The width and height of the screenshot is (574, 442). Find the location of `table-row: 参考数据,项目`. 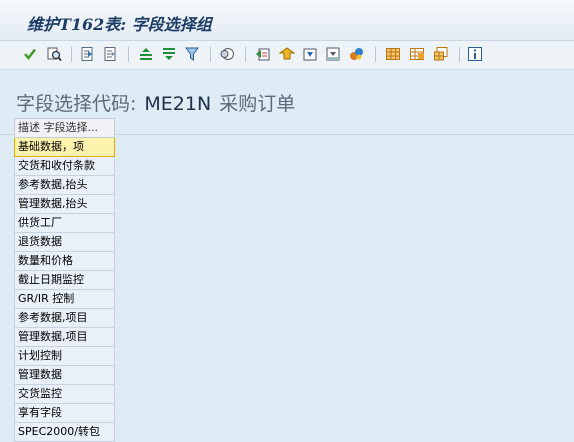

table-row: 参考数据,项目 is located at coordinates (64, 318).